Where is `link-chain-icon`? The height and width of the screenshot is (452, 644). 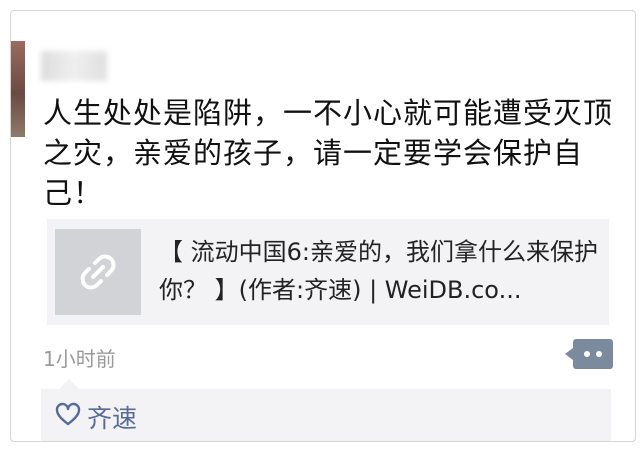 link-chain-icon is located at coordinates (98, 272).